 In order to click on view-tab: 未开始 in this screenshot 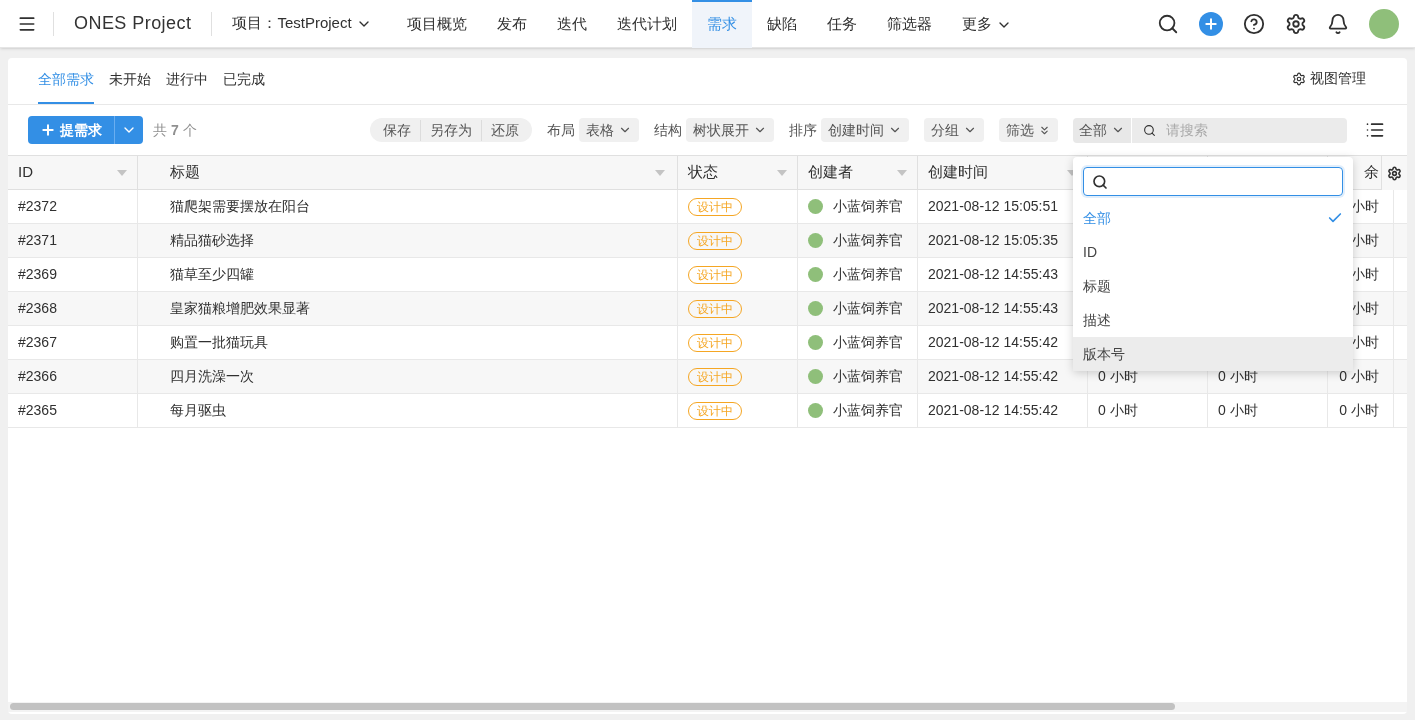, I will do `click(130, 80)`.